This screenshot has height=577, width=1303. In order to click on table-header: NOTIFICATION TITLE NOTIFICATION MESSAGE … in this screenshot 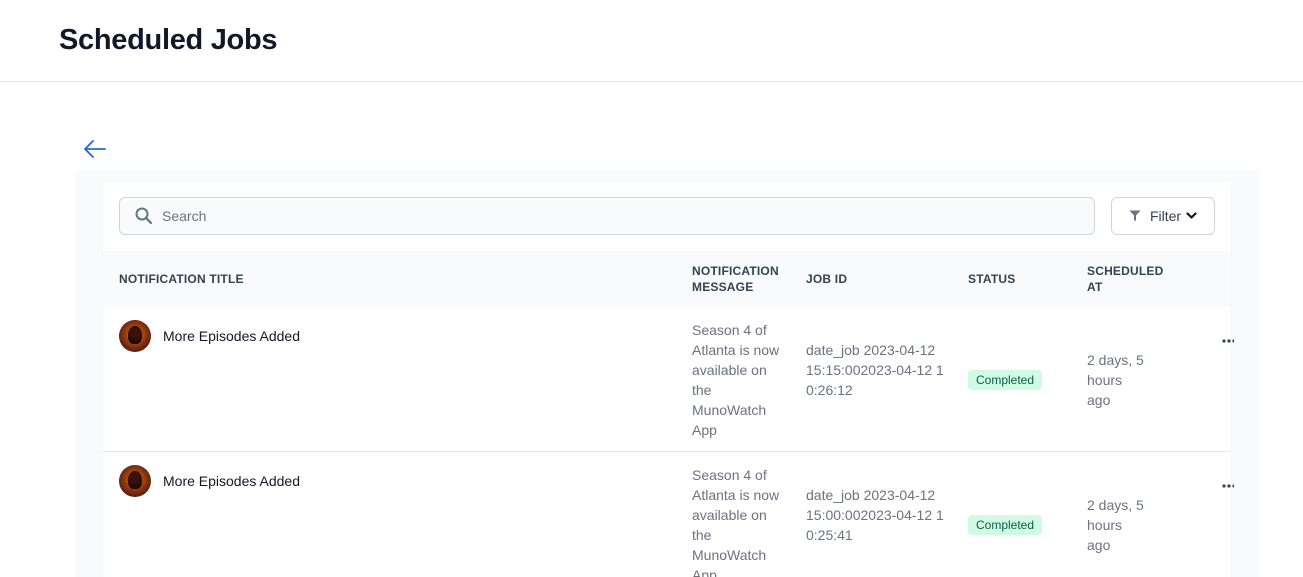, I will do `click(667, 279)`.